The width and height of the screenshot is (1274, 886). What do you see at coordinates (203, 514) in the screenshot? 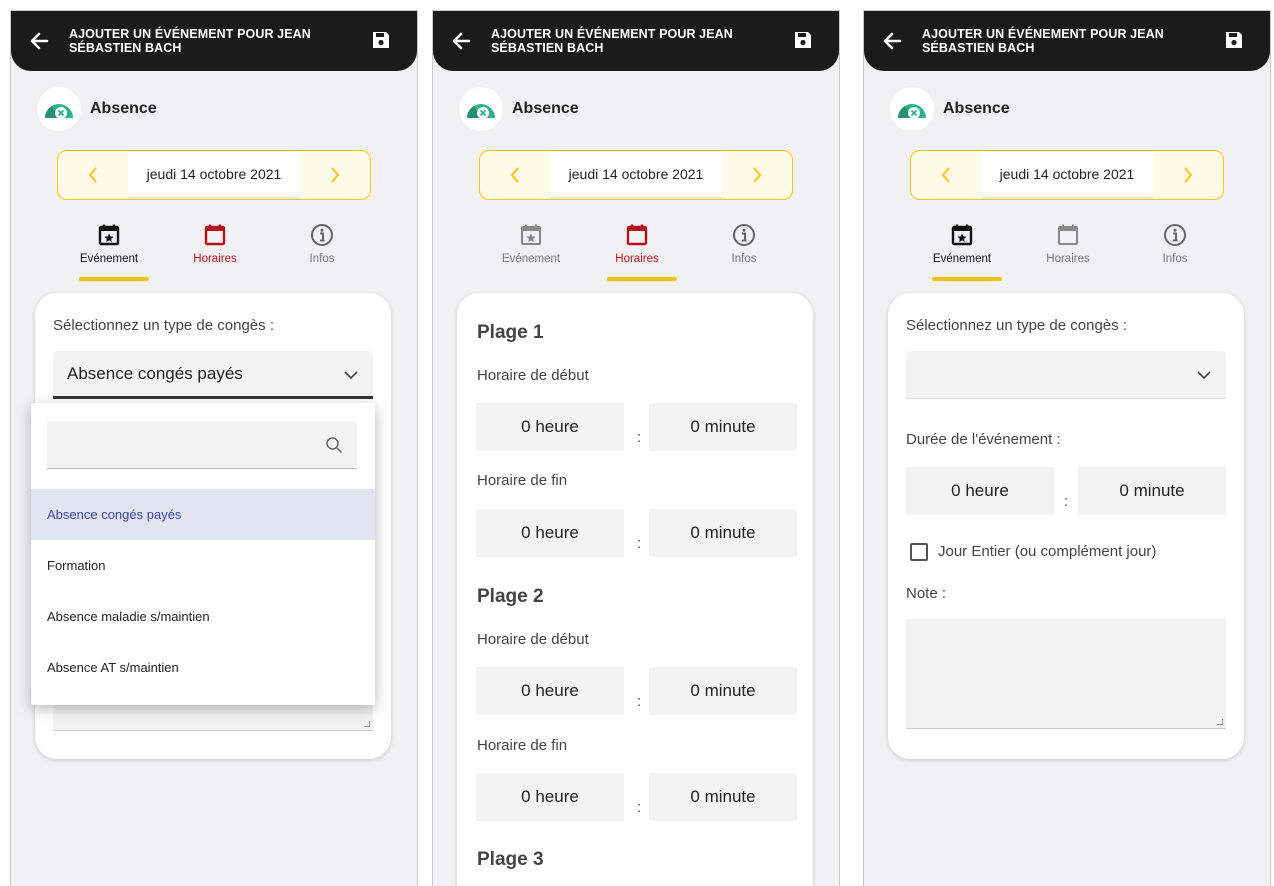
I see `dropdown-option: Absence congés payés` at bounding box center [203, 514].